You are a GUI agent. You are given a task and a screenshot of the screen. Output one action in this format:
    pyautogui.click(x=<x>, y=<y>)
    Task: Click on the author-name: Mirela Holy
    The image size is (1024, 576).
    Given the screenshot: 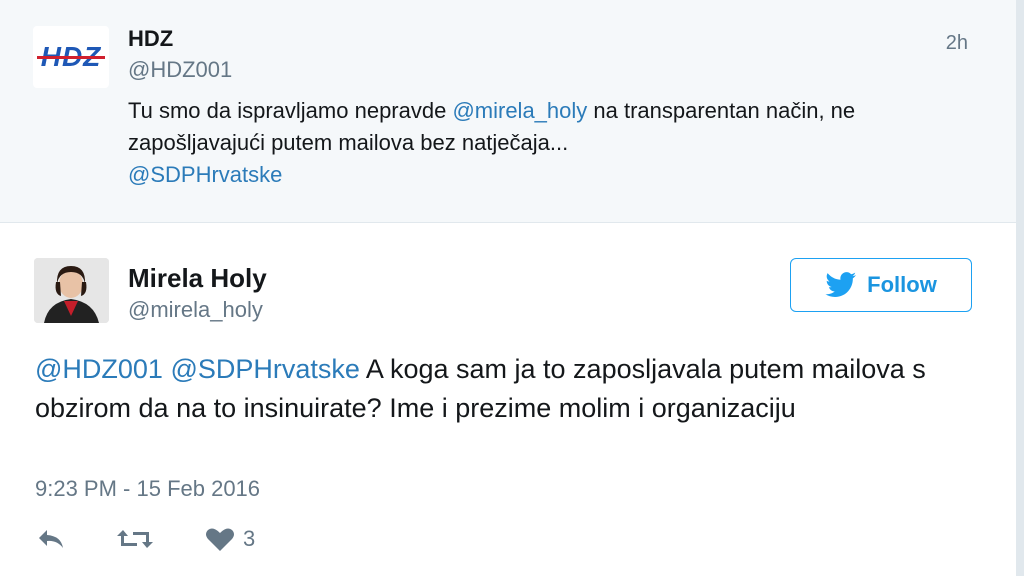 What is the action you would take?
    pyautogui.click(x=197, y=278)
    